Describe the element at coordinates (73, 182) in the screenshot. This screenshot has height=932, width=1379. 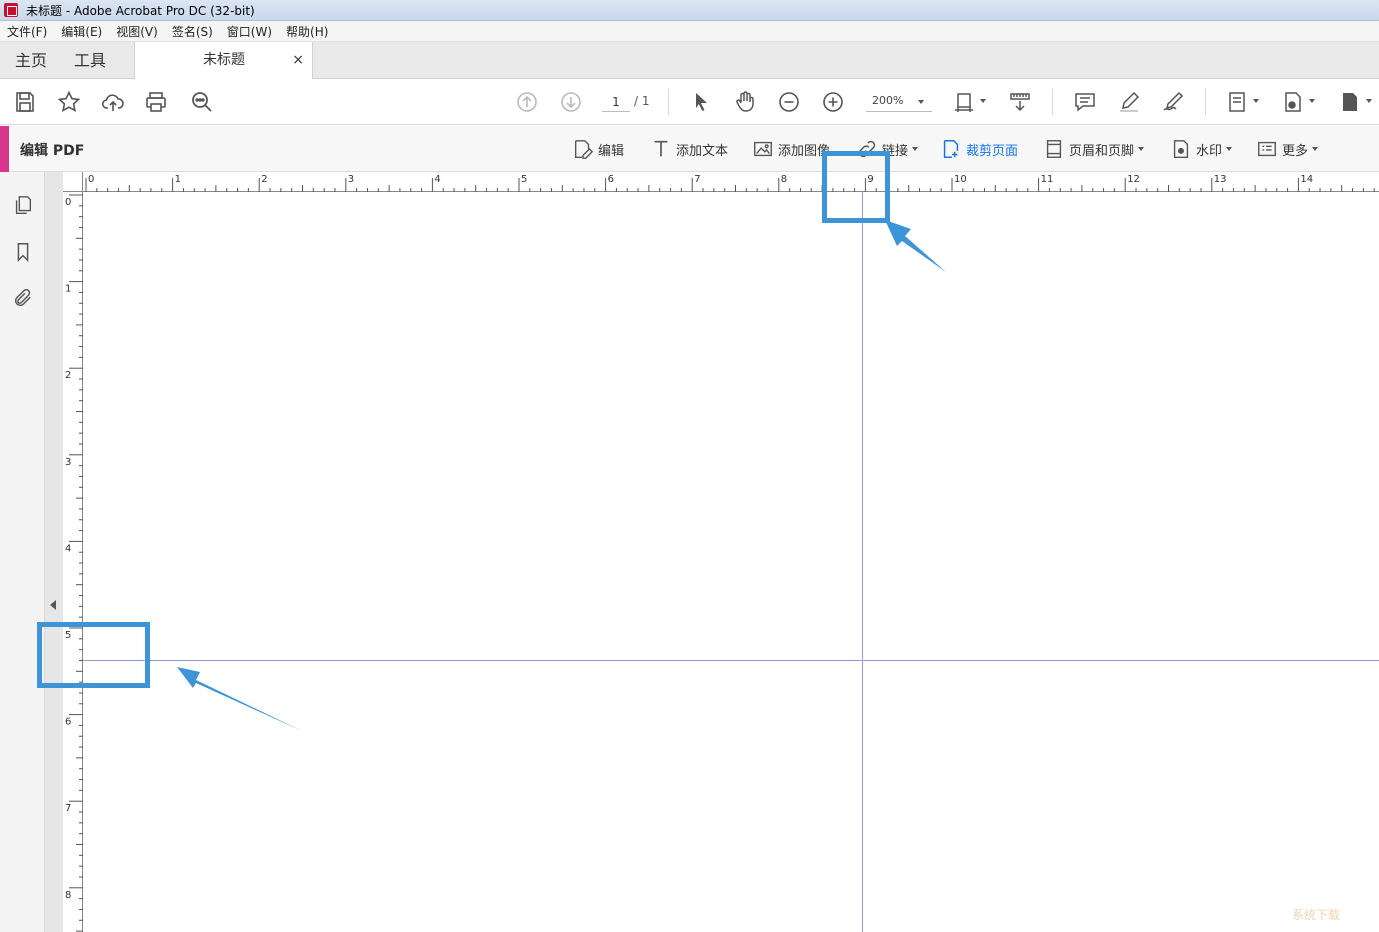
I see `ruler-corner` at that location.